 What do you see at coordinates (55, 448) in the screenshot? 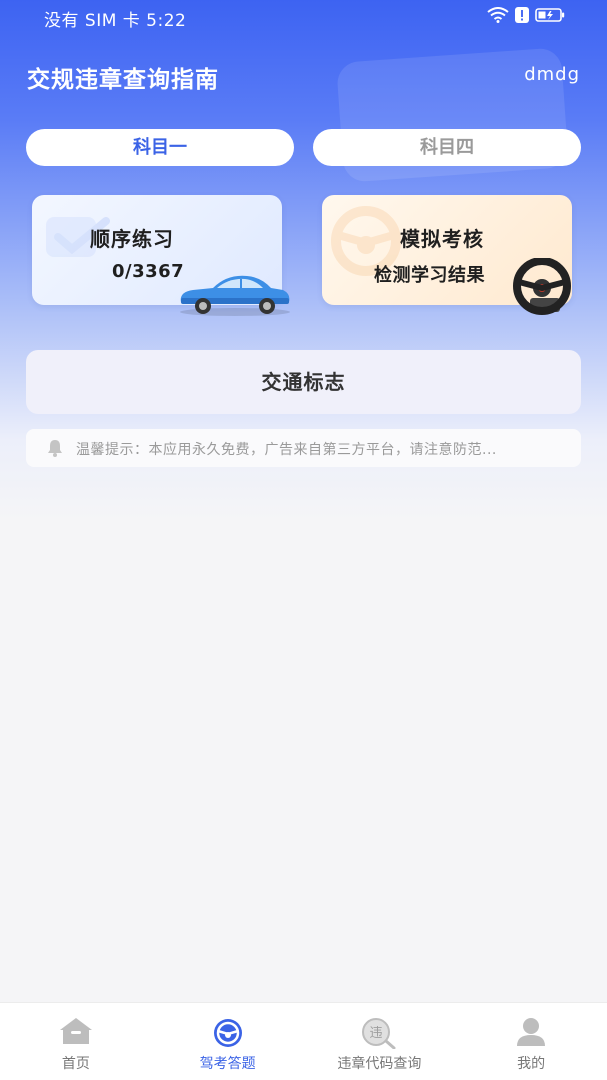
I see `bell-icon` at bounding box center [55, 448].